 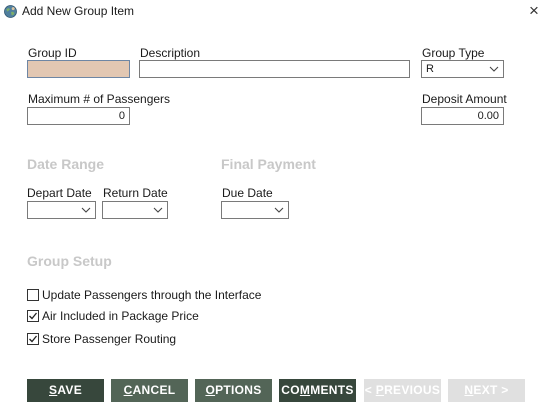 What do you see at coordinates (534, 11) in the screenshot?
I see `close-icon: ×` at bounding box center [534, 11].